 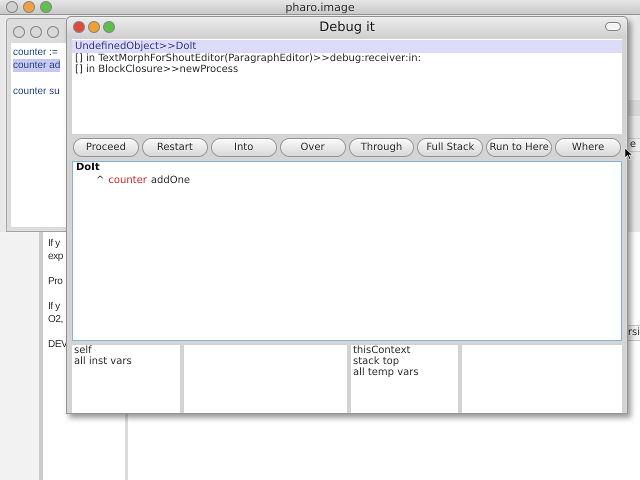 I want to click on toolbar-button: Into, so click(x=243, y=147).